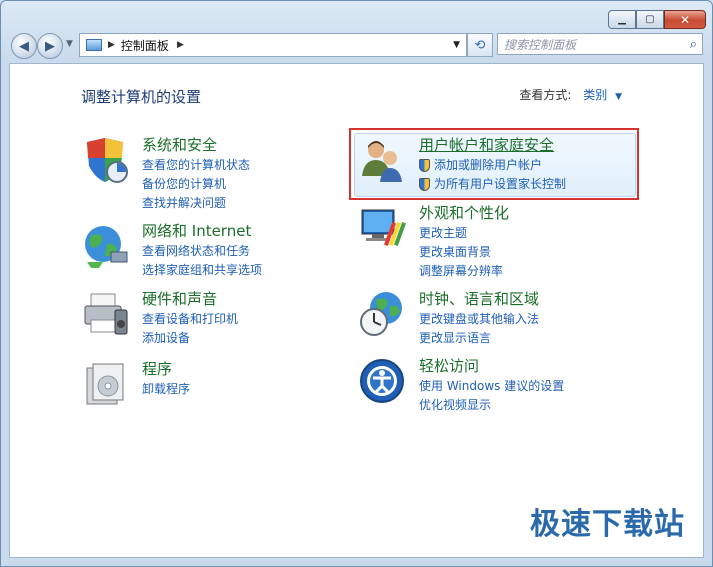 The image size is (713, 567). What do you see at coordinates (545, 95) in the screenshot?
I see `view-by-label: 查看方式:` at bounding box center [545, 95].